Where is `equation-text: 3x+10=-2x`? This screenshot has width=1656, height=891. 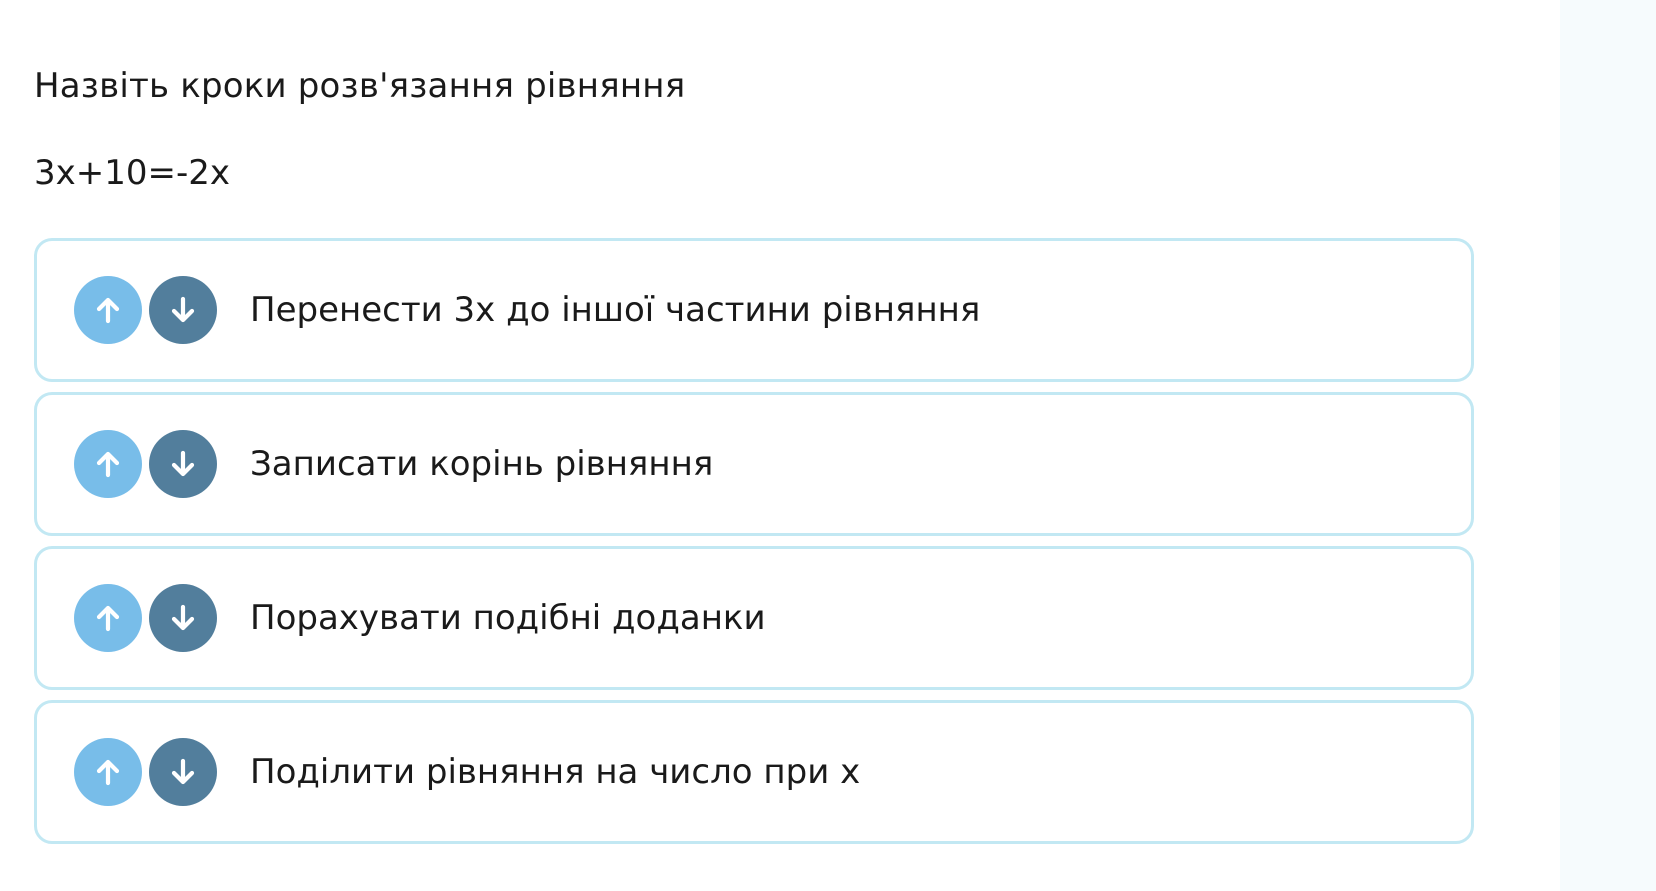
equation-text: 3x+10=-2x is located at coordinates (132, 173).